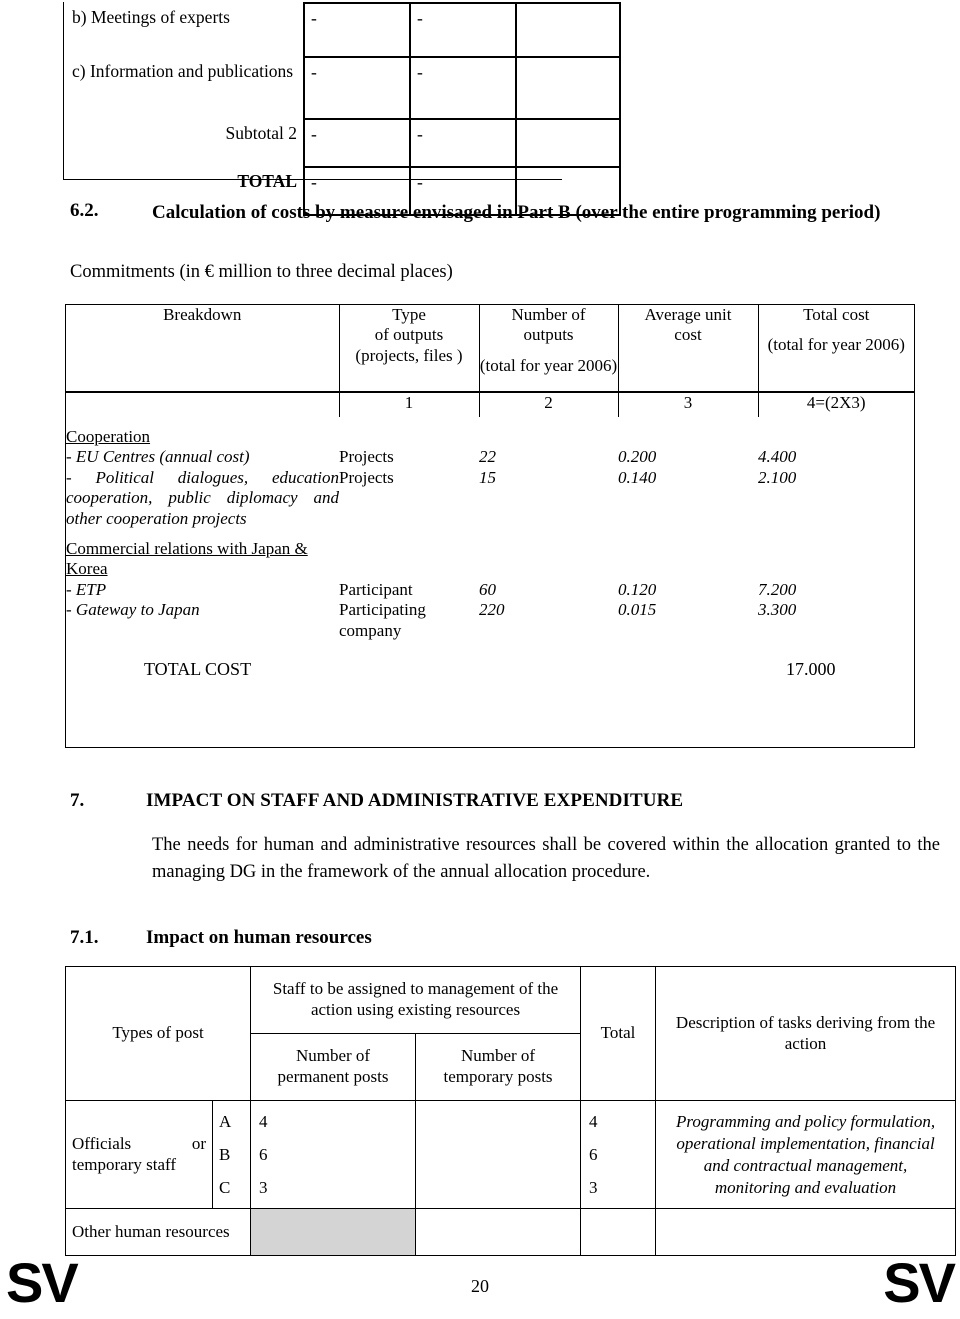 This screenshot has width=960, height=1319. What do you see at coordinates (618, 1232) in the screenshot?
I see `row-total` at bounding box center [618, 1232].